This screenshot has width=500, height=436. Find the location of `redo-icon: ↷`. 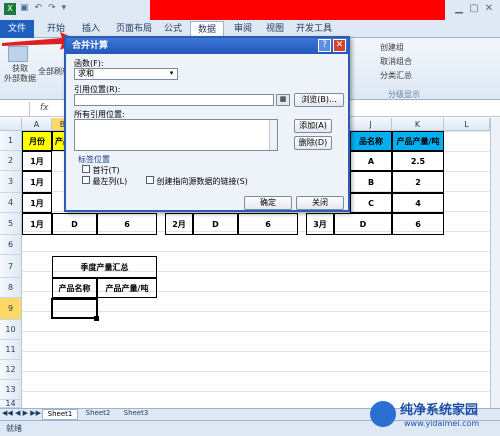

redo-icon: ↷ is located at coordinates (55, 8).